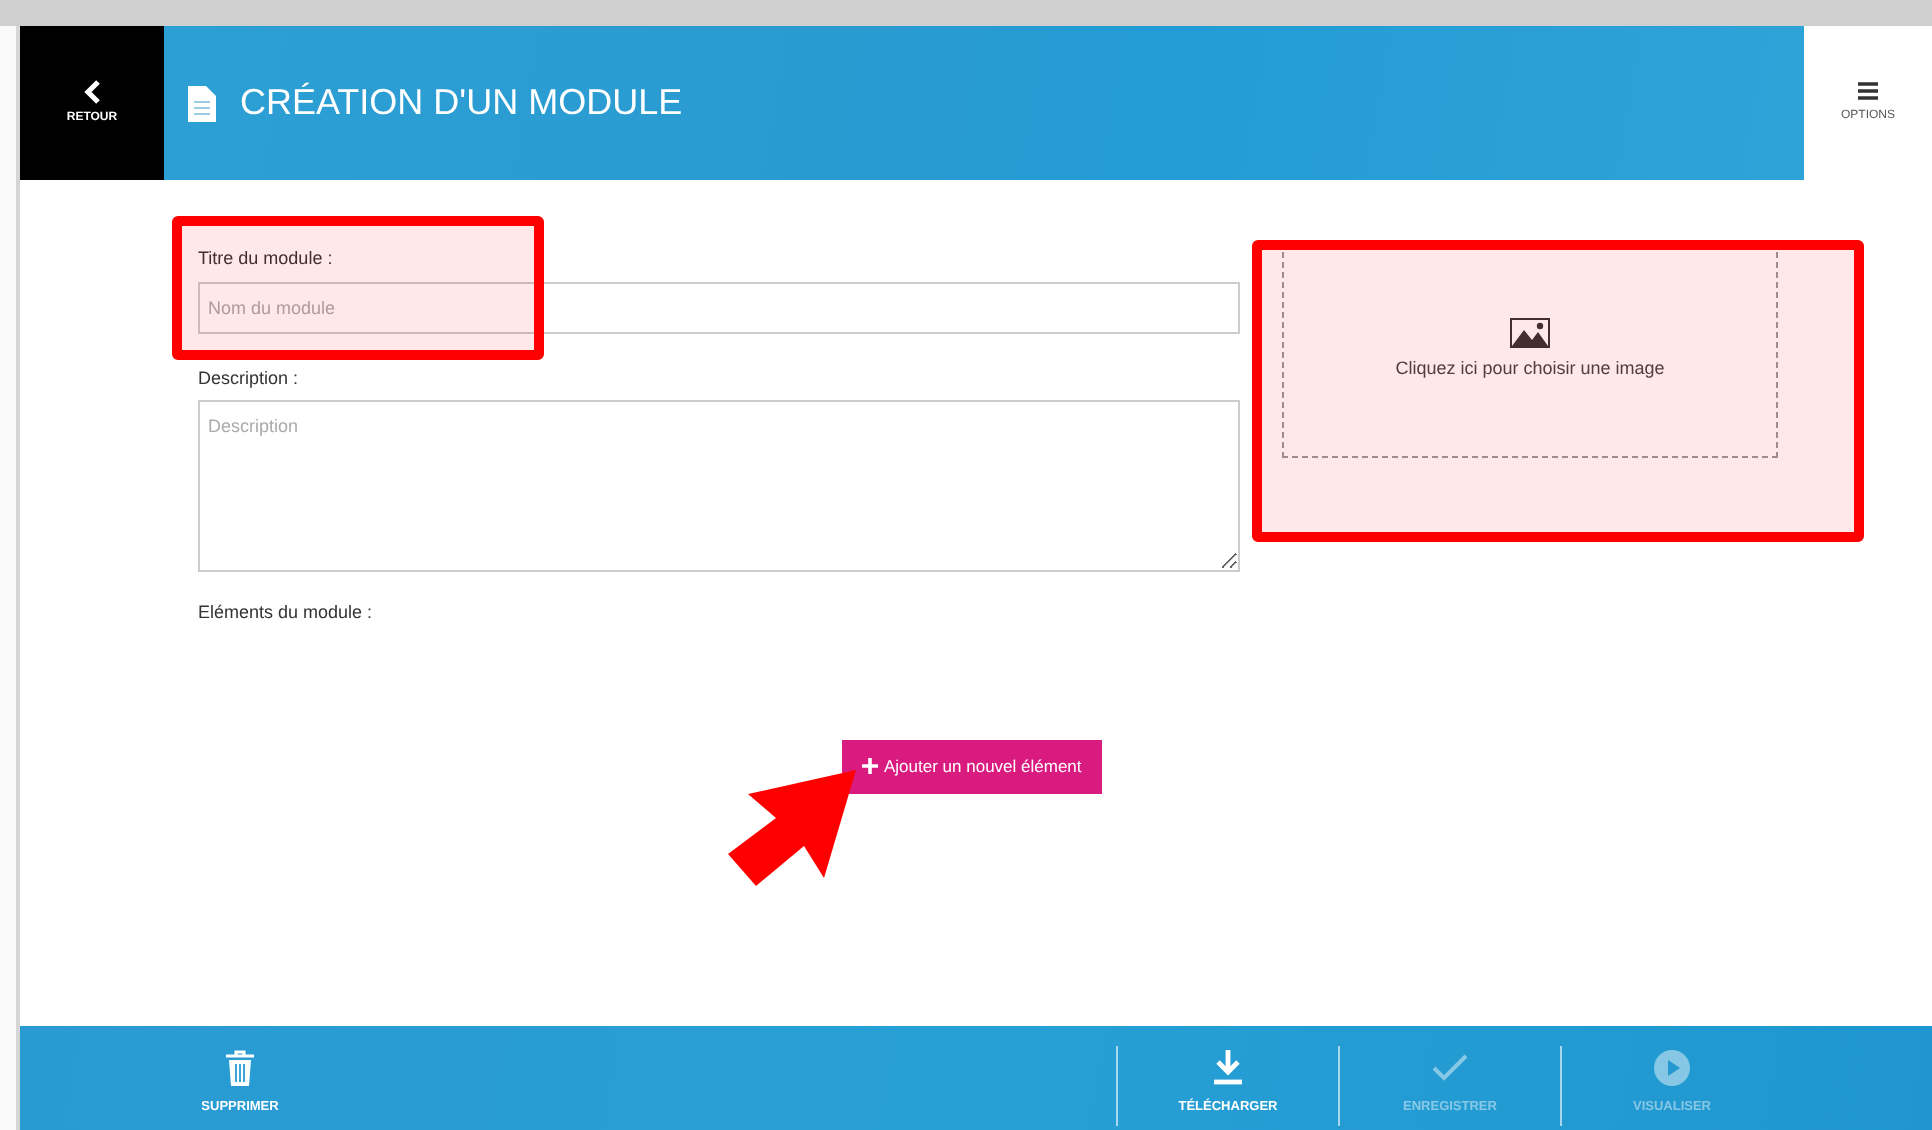 The width and height of the screenshot is (1932, 1130). I want to click on field-label: Titre du module :, so click(266, 259).